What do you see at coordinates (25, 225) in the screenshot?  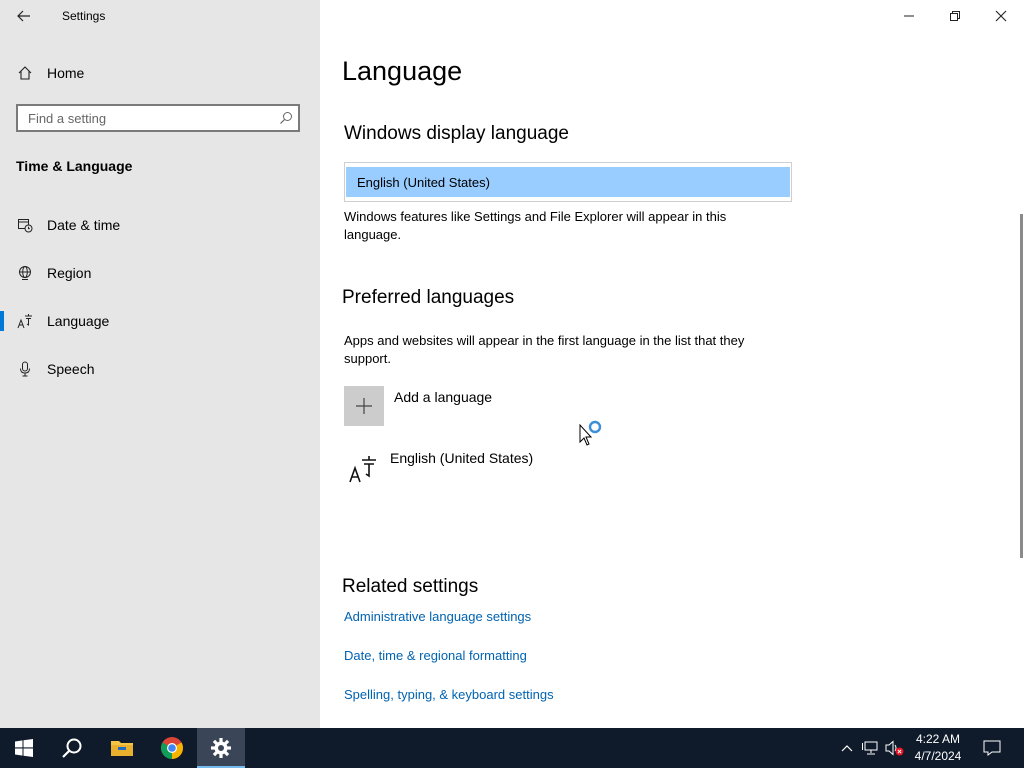 I see `calendar-clock-icon` at bounding box center [25, 225].